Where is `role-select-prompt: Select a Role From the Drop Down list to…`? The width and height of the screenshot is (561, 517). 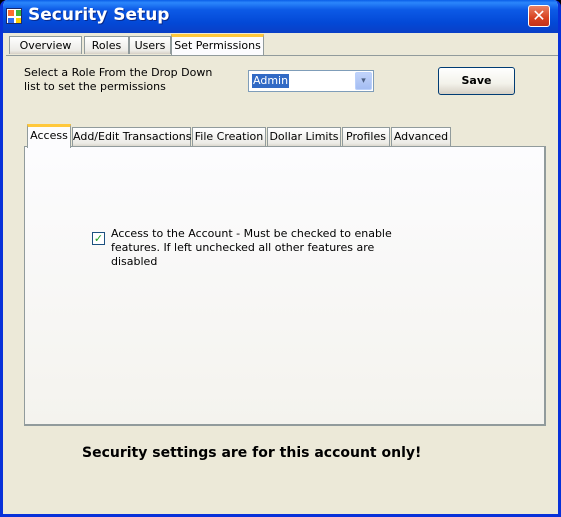
role-select-prompt: Select a Role From the Drop Down list to… is located at coordinates (118, 79).